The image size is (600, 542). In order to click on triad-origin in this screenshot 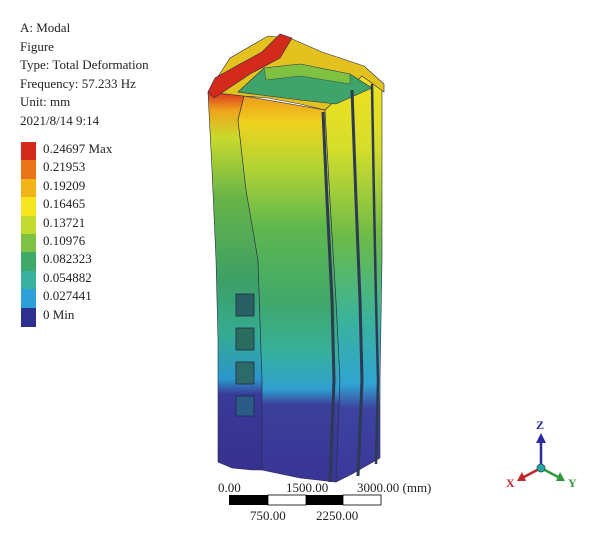, I will do `click(541, 468)`.